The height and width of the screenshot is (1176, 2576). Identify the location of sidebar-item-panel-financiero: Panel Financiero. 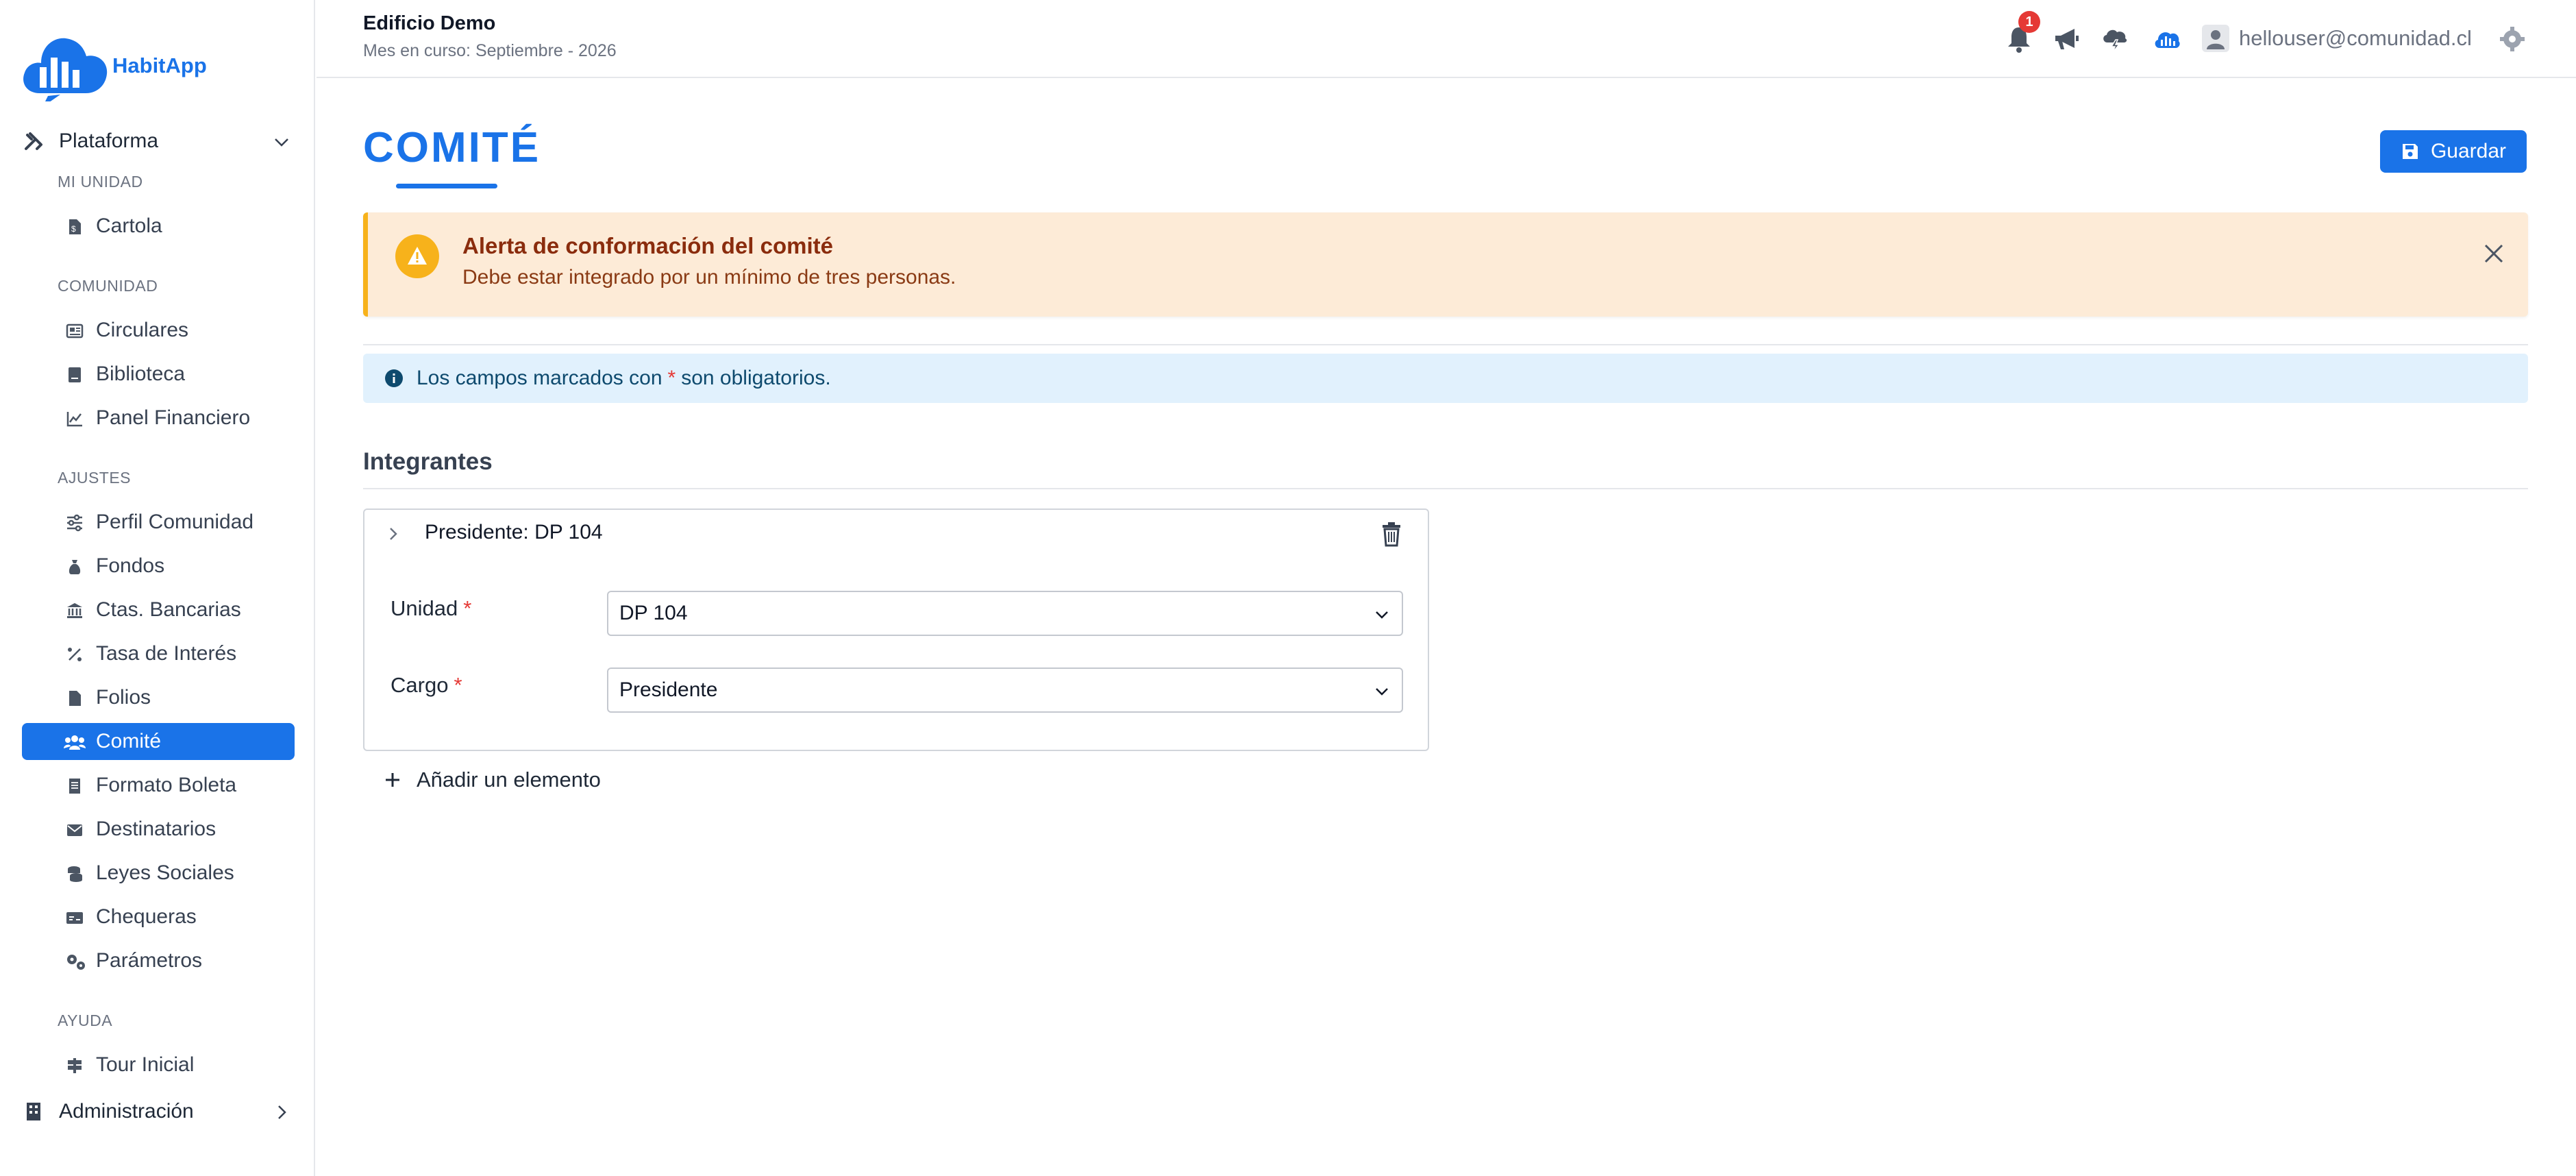
(158, 418).